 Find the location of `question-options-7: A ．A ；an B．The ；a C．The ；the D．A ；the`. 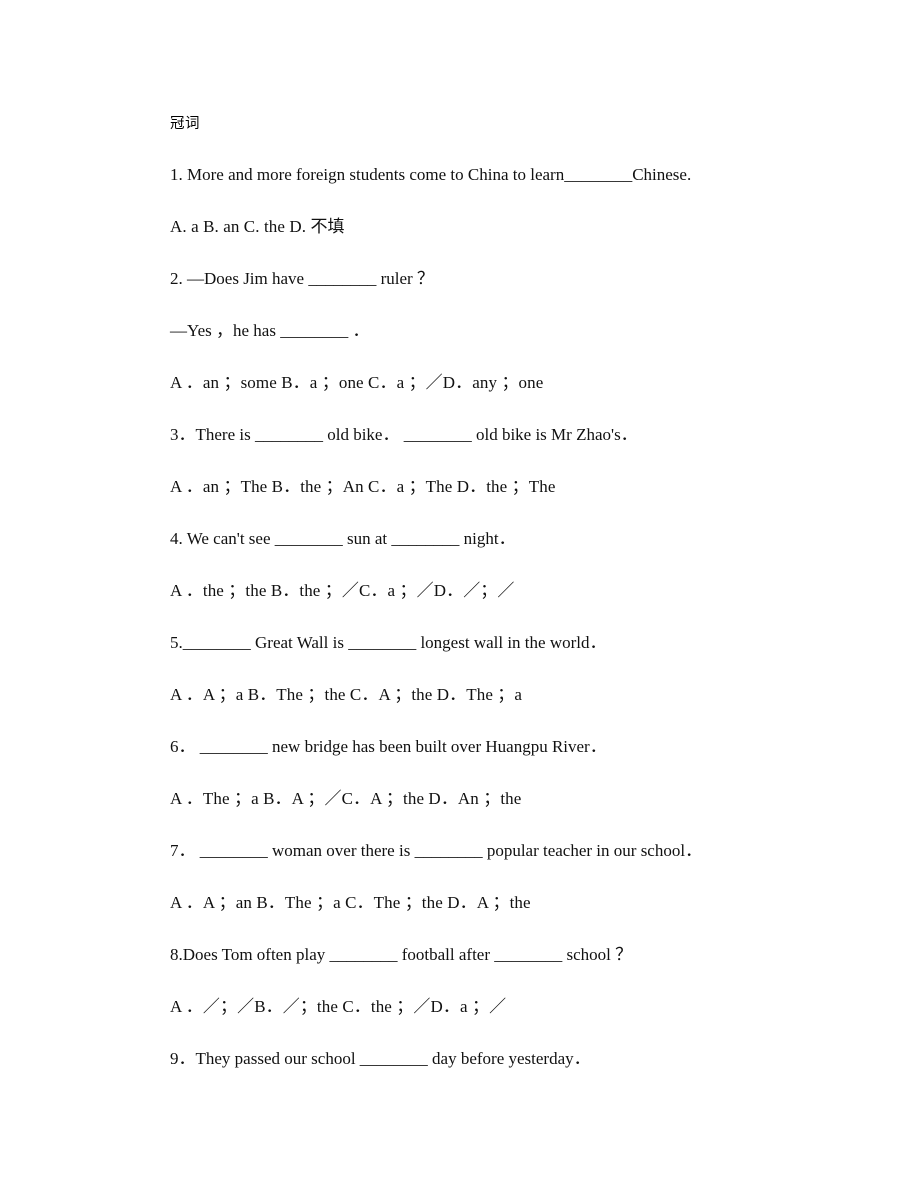

question-options-7: A ．A ；an B．The ；a C．The ；the D．A ；the is located at coordinates (350, 902).